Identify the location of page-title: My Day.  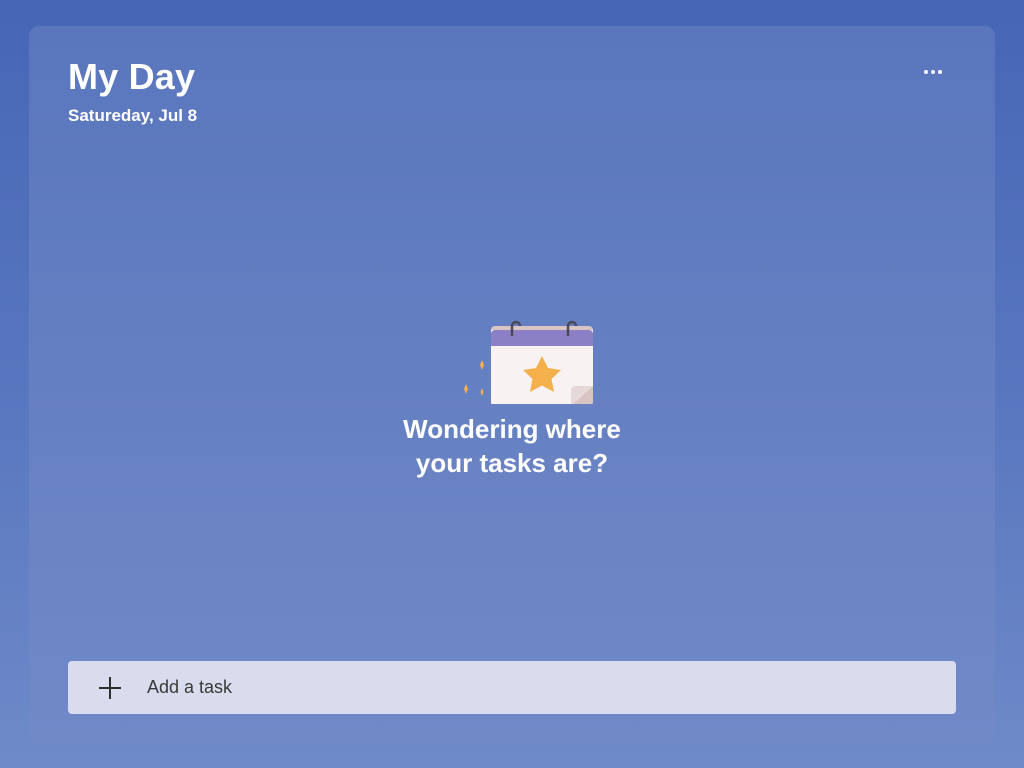
(132, 76).